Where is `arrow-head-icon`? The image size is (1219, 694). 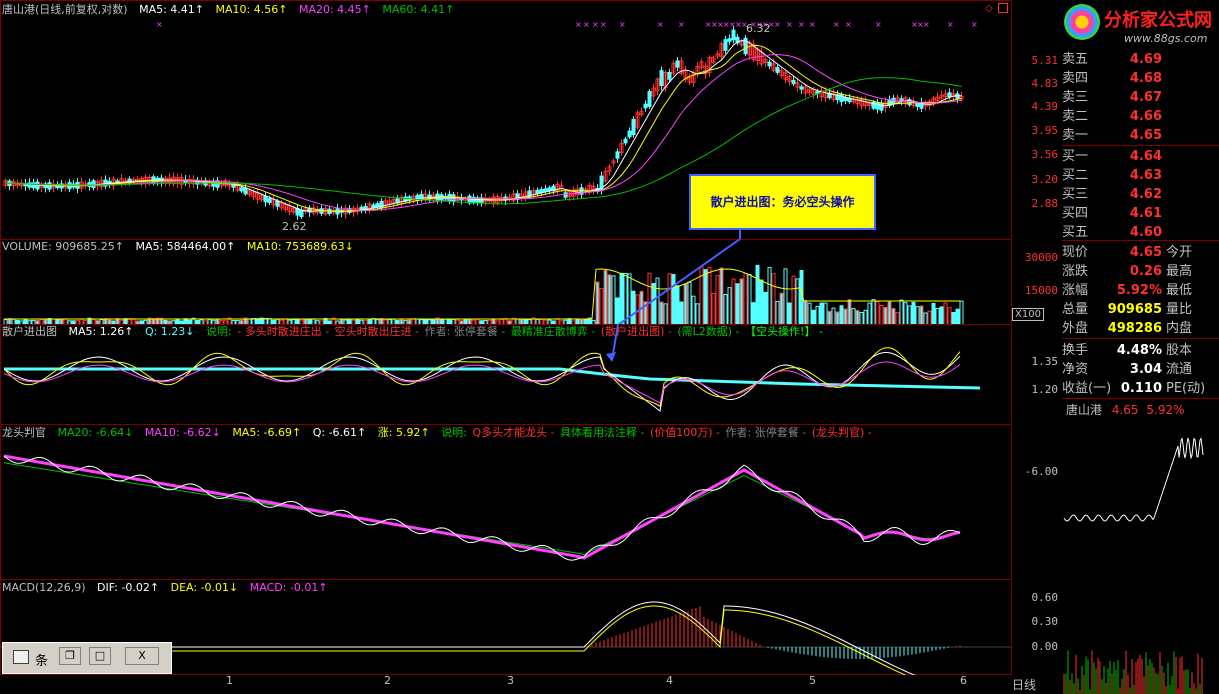 arrow-head-icon is located at coordinates (611, 357).